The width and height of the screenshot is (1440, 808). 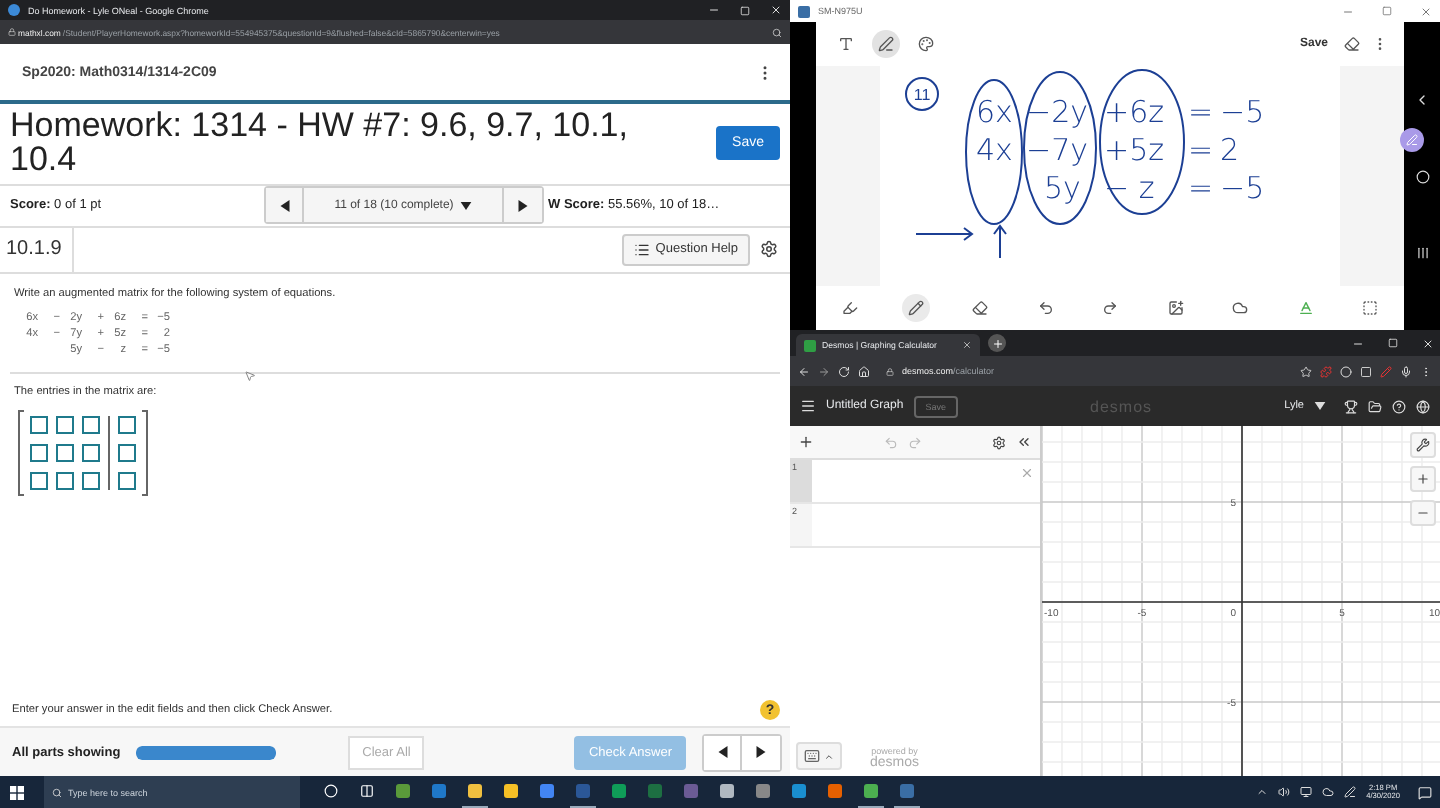 I want to click on zoom-icon, so click(x=777, y=32).